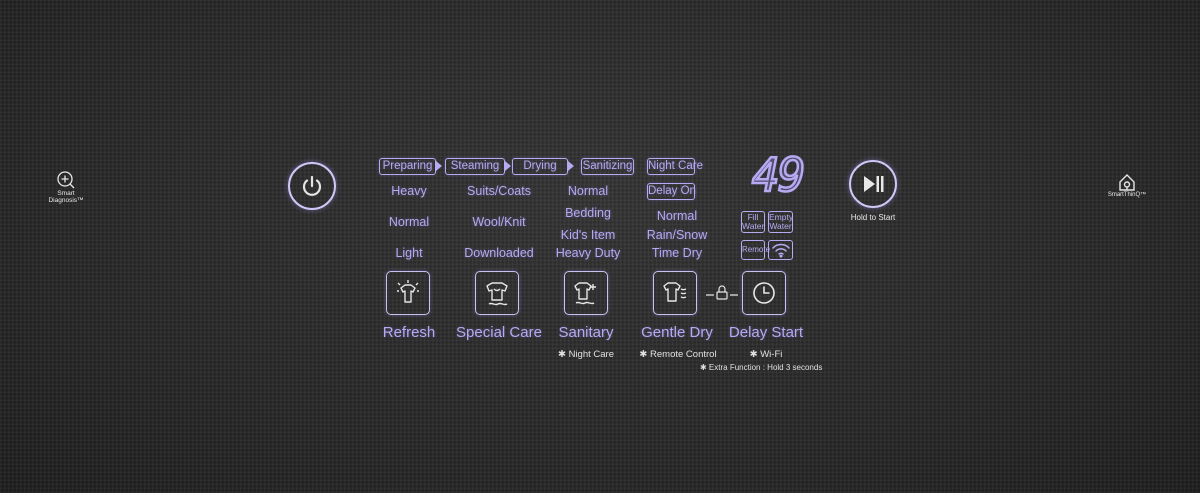 This screenshot has width=1200, height=493. I want to click on smart-diagnosis-icon, so click(66, 180).